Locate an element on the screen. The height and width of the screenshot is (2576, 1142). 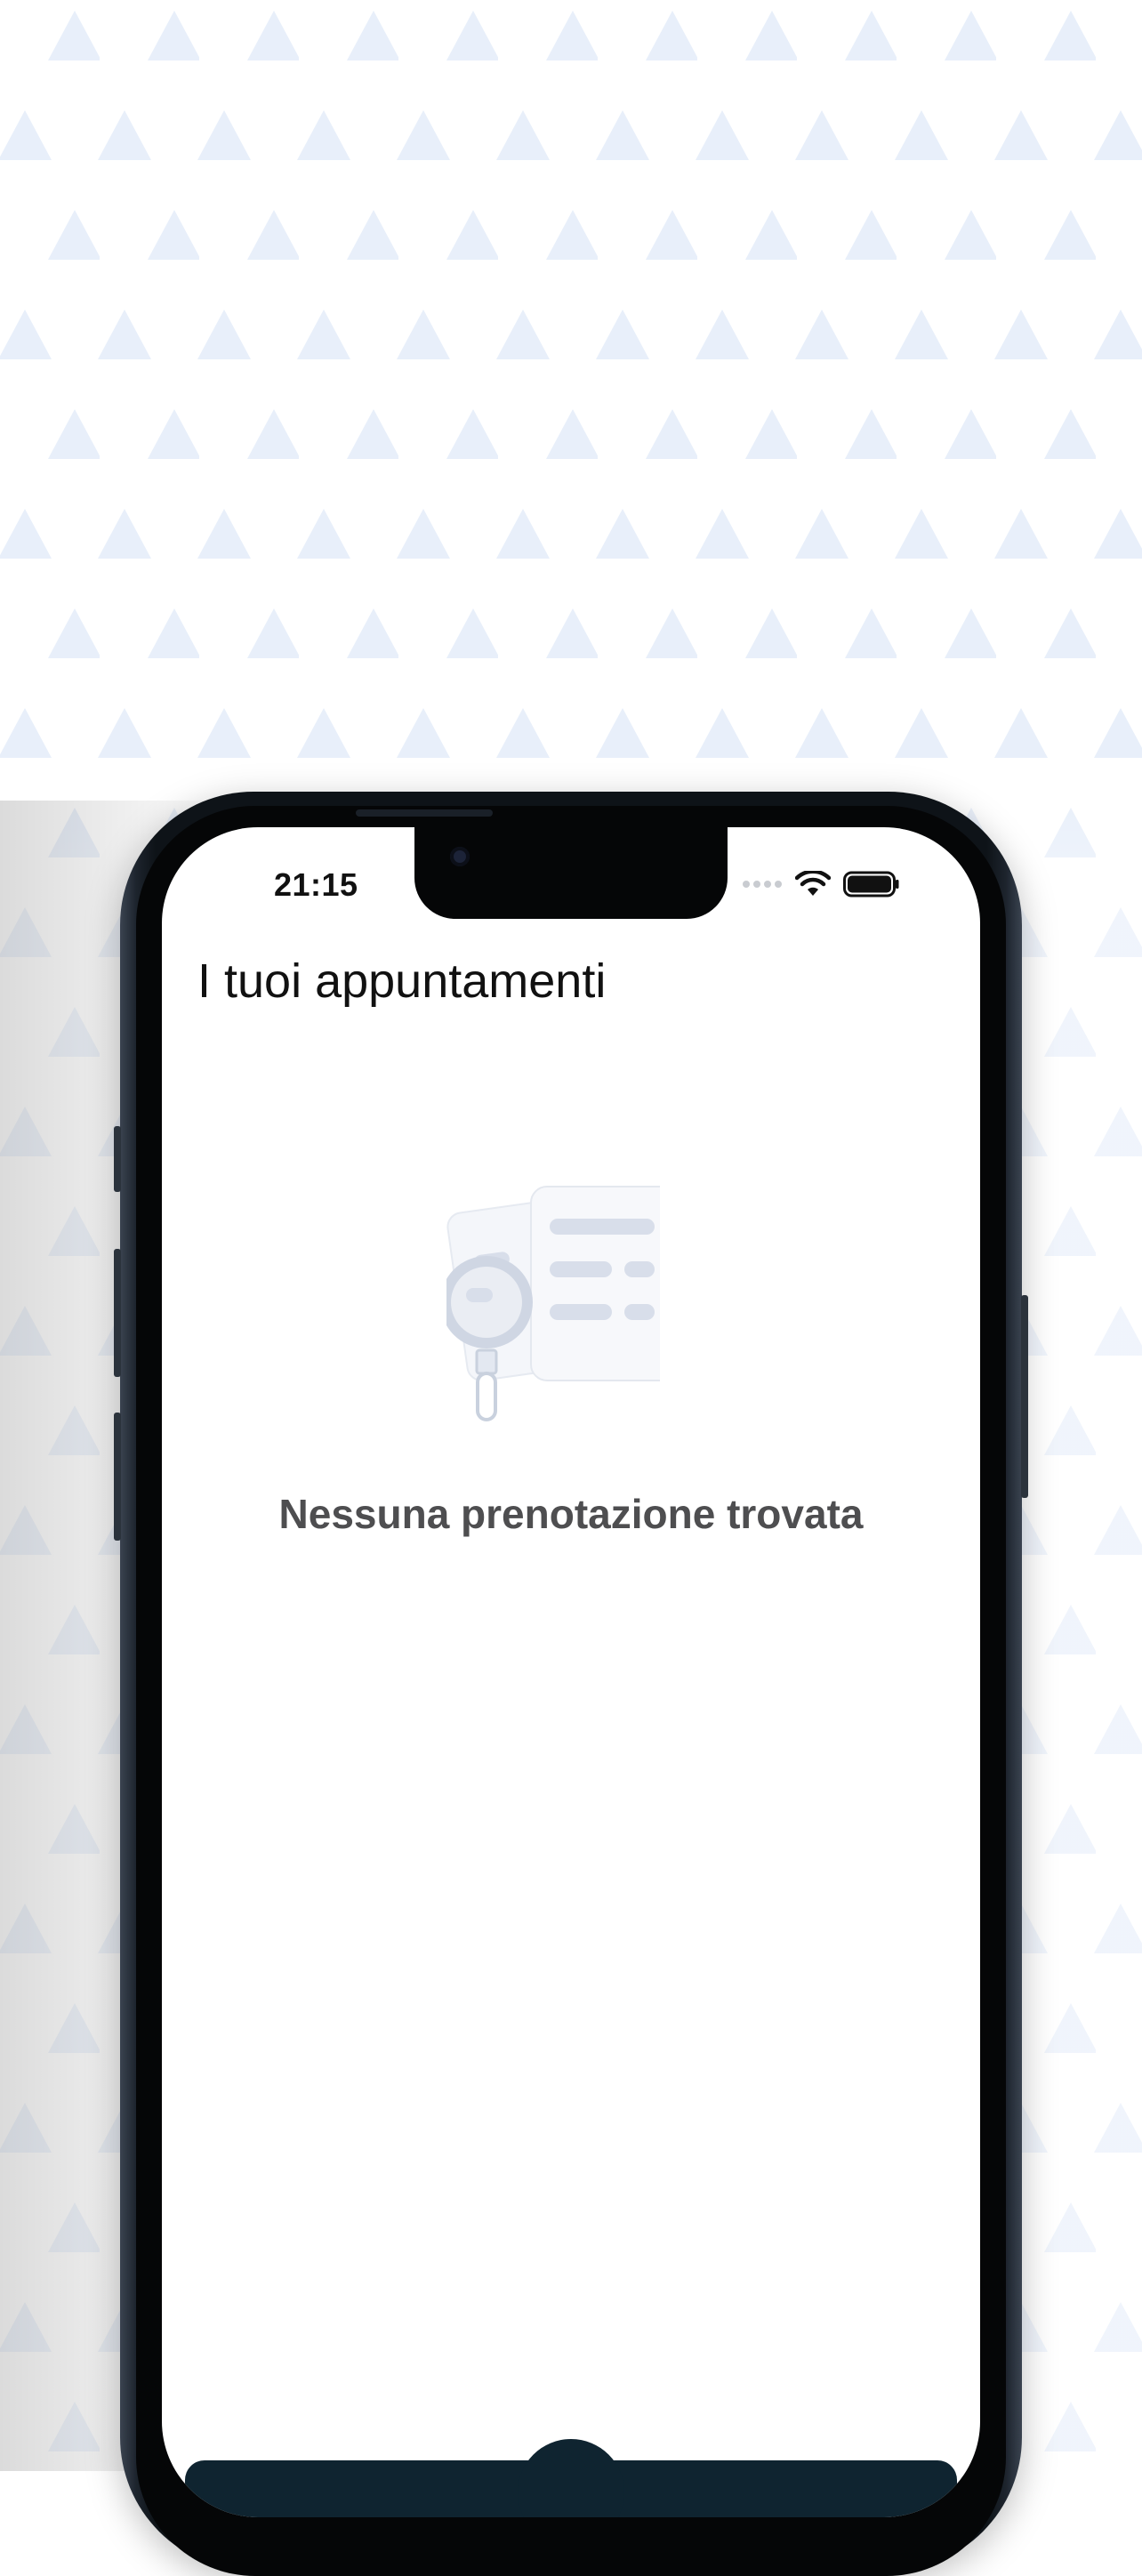
volume-down-button is located at coordinates (117, 1477).